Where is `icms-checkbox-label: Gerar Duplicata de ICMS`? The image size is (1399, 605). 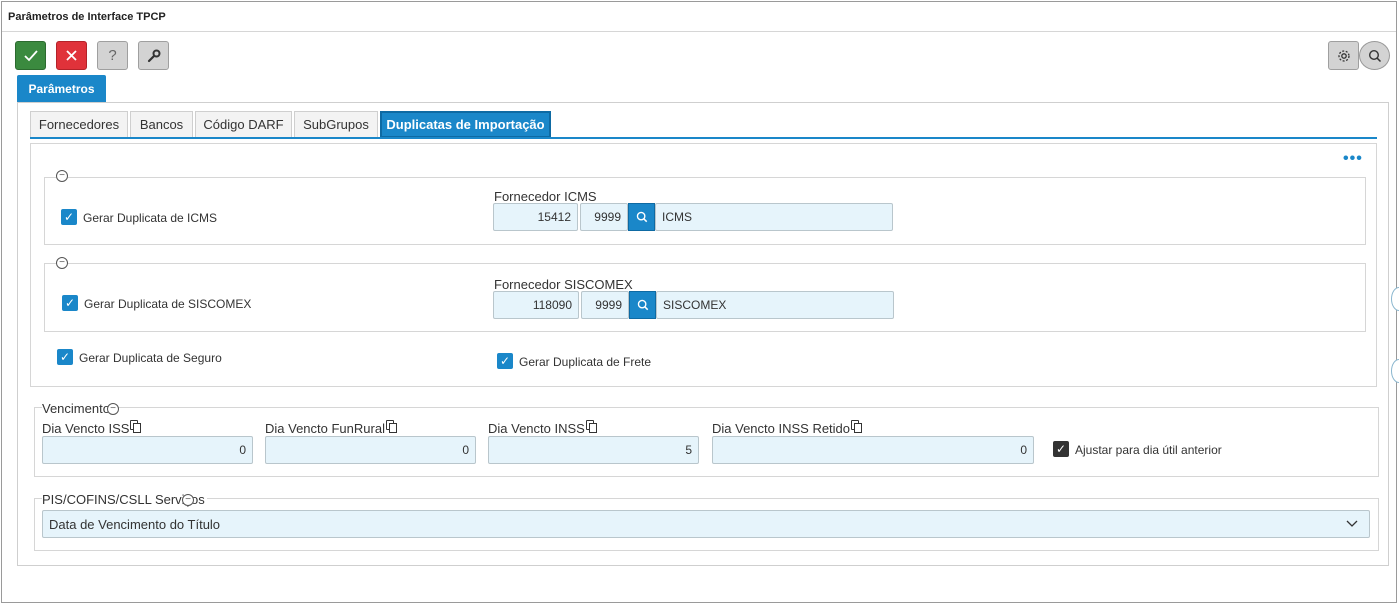 icms-checkbox-label: Gerar Duplicata de ICMS is located at coordinates (150, 218).